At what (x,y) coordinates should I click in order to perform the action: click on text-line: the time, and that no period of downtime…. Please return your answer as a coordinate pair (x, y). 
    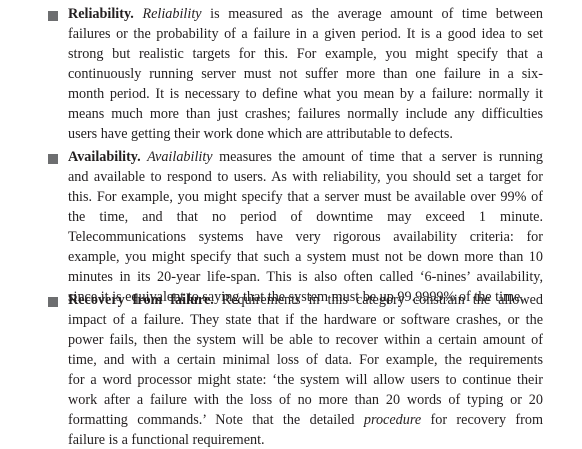
    Looking at the image, I should click on (305, 217).